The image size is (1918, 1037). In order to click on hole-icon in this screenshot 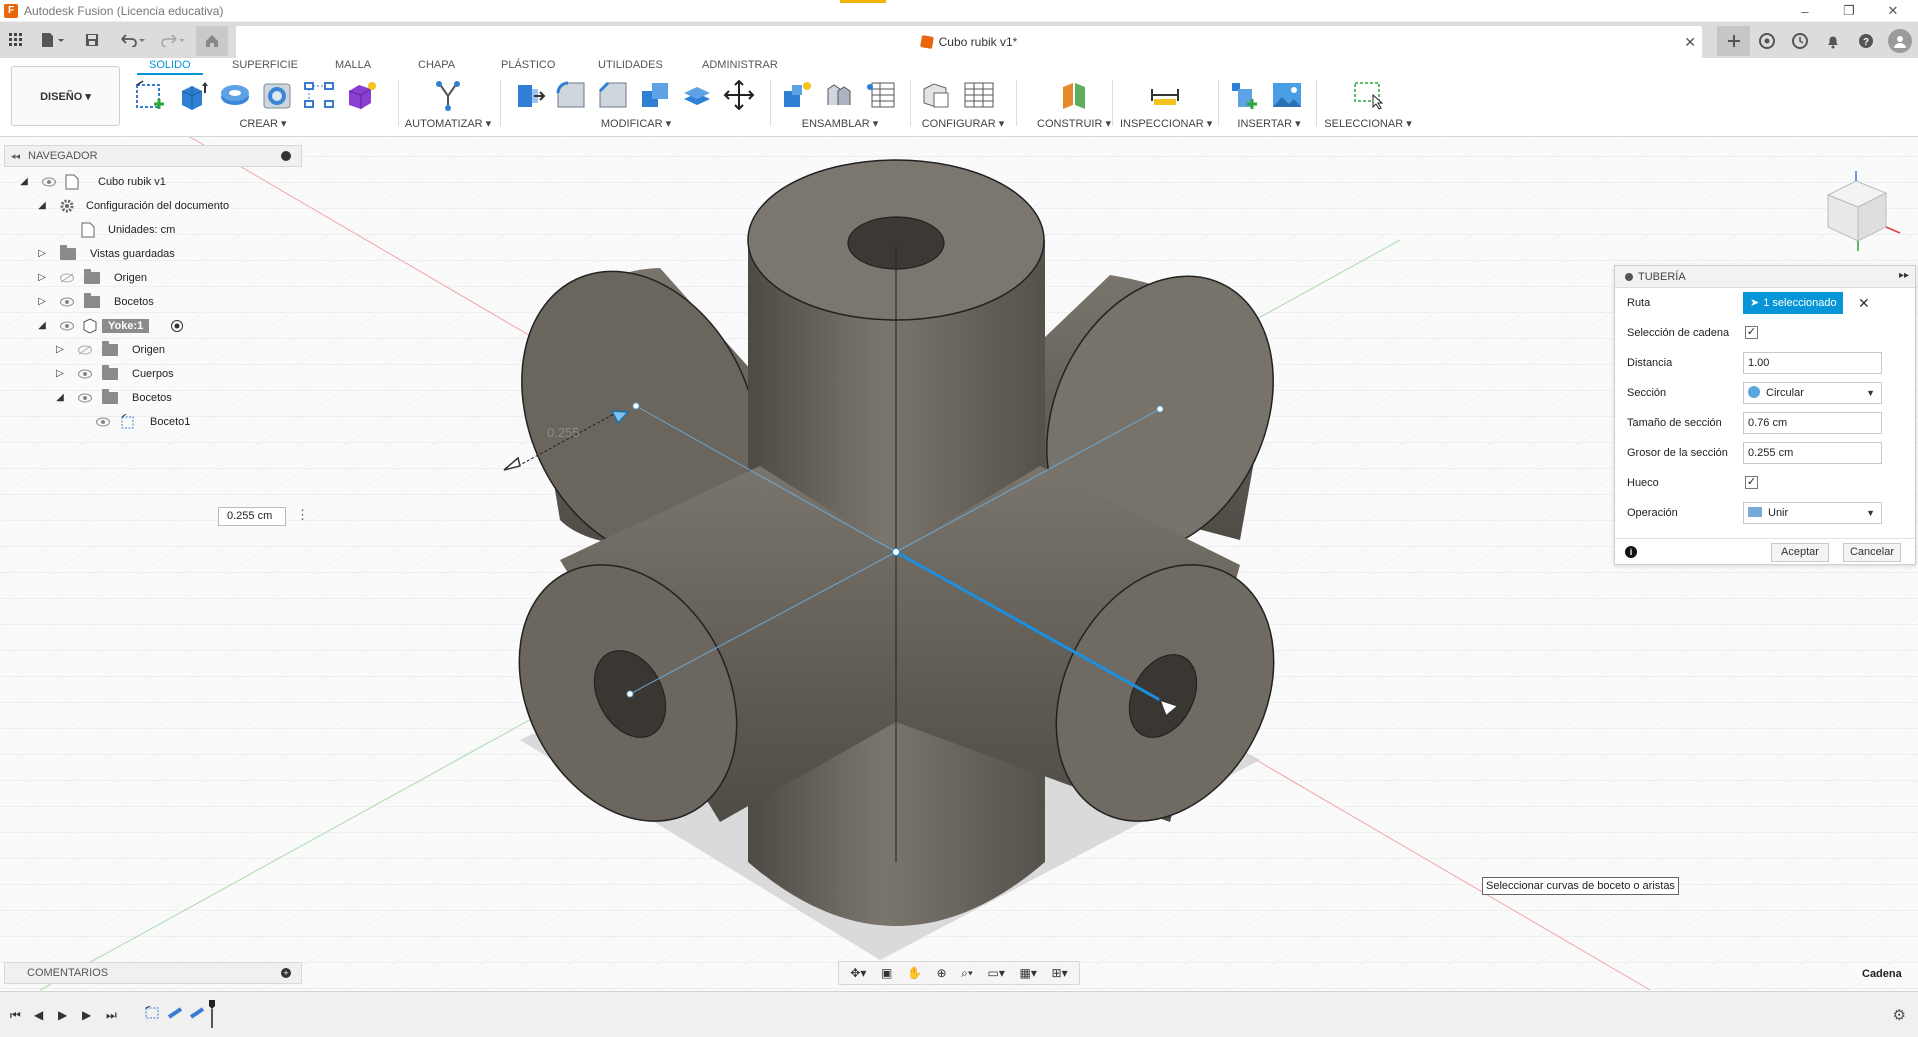, I will do `click(277, 95)`.